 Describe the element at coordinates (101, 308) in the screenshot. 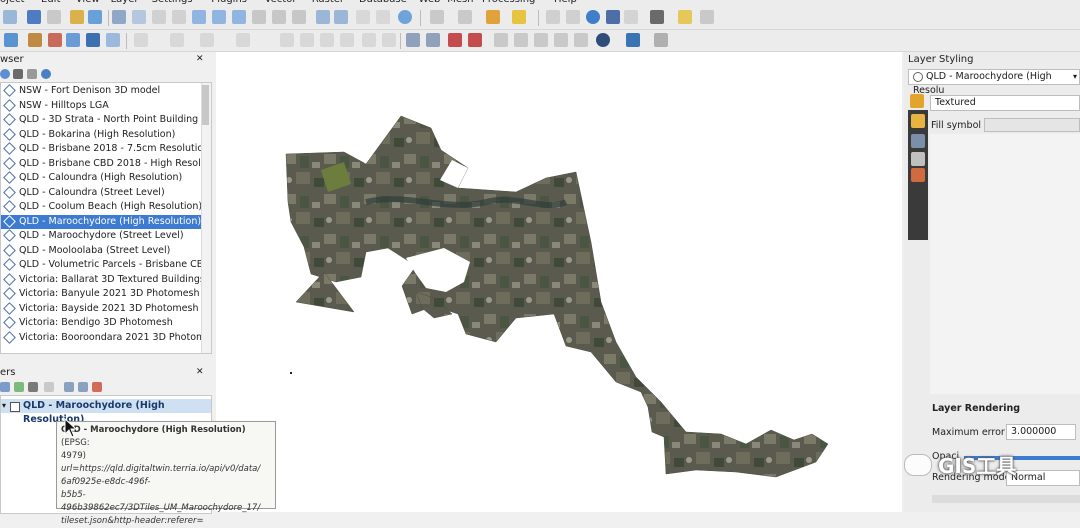

I see `browser-item: Victoria: Bayside 2021 3D Photomesh` at that location.